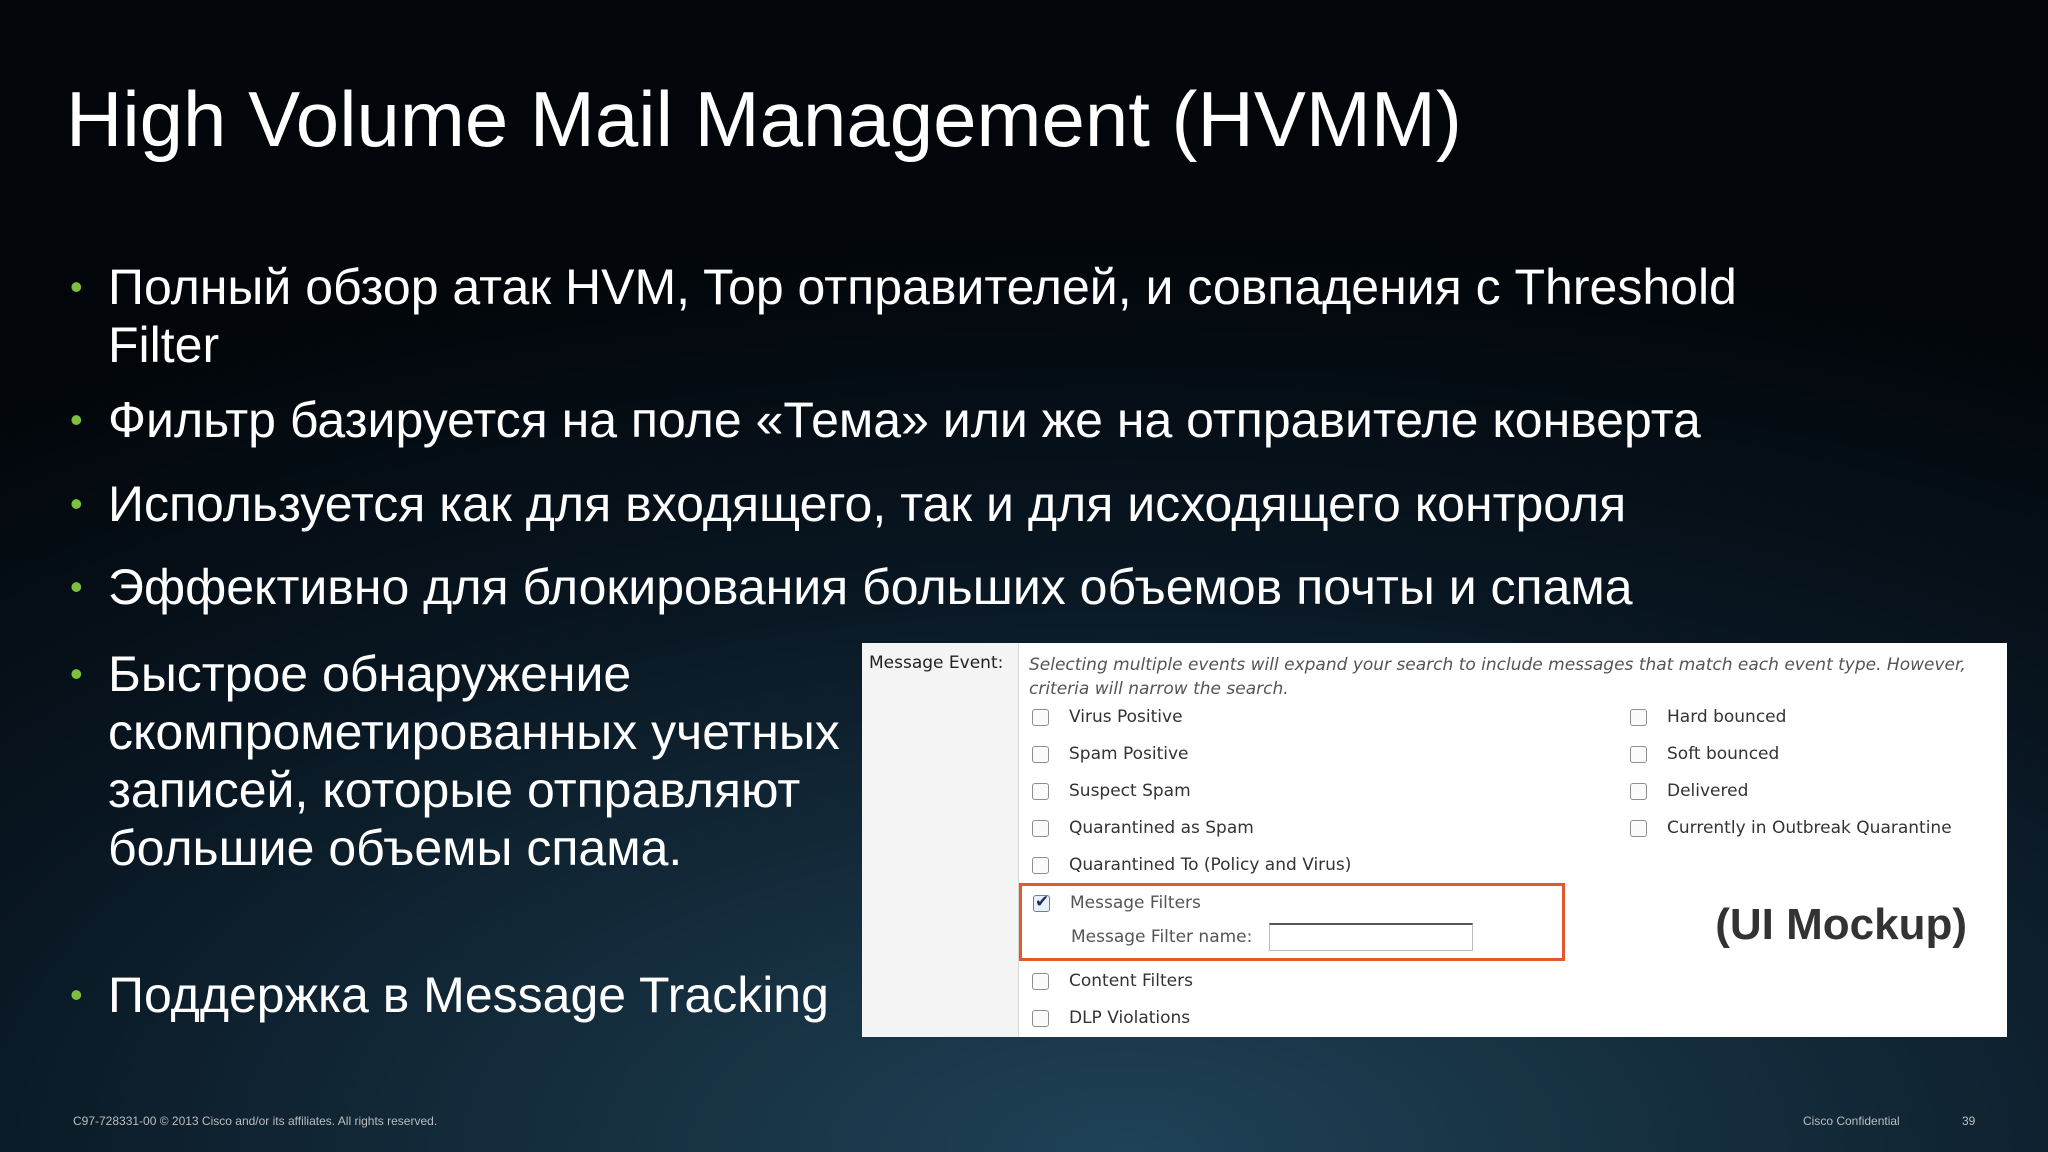 This screenshot has width=2048, height=1152. I want to click on option-label: Content Filters, so click(1131, 981).